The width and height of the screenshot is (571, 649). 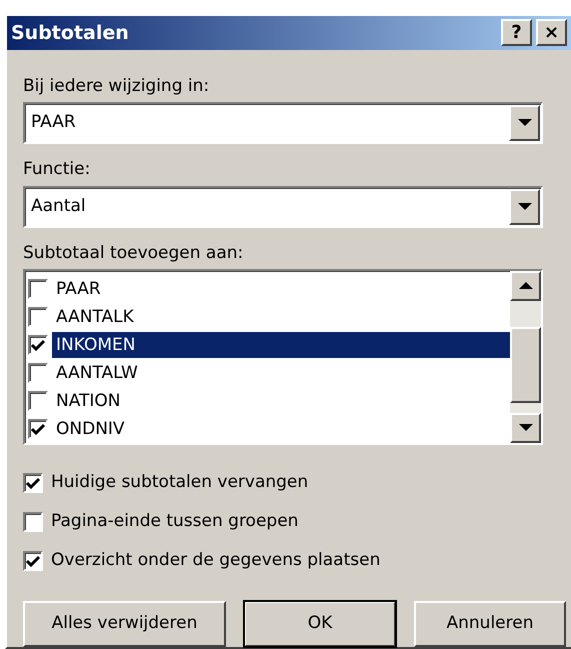 What do you see at coordinates (525, 428) in the screenshot?
I see `scroll-down-icon` at bounding box center [525, 428].